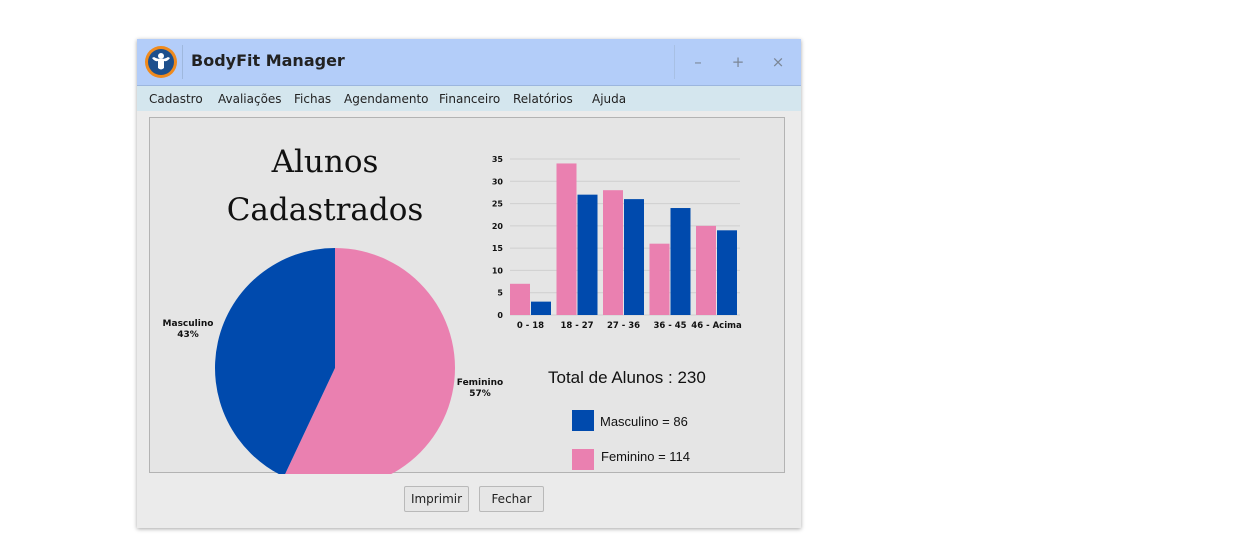 The image size is (1236, 559). I want to click on close-button: ×, so click(778, 62).